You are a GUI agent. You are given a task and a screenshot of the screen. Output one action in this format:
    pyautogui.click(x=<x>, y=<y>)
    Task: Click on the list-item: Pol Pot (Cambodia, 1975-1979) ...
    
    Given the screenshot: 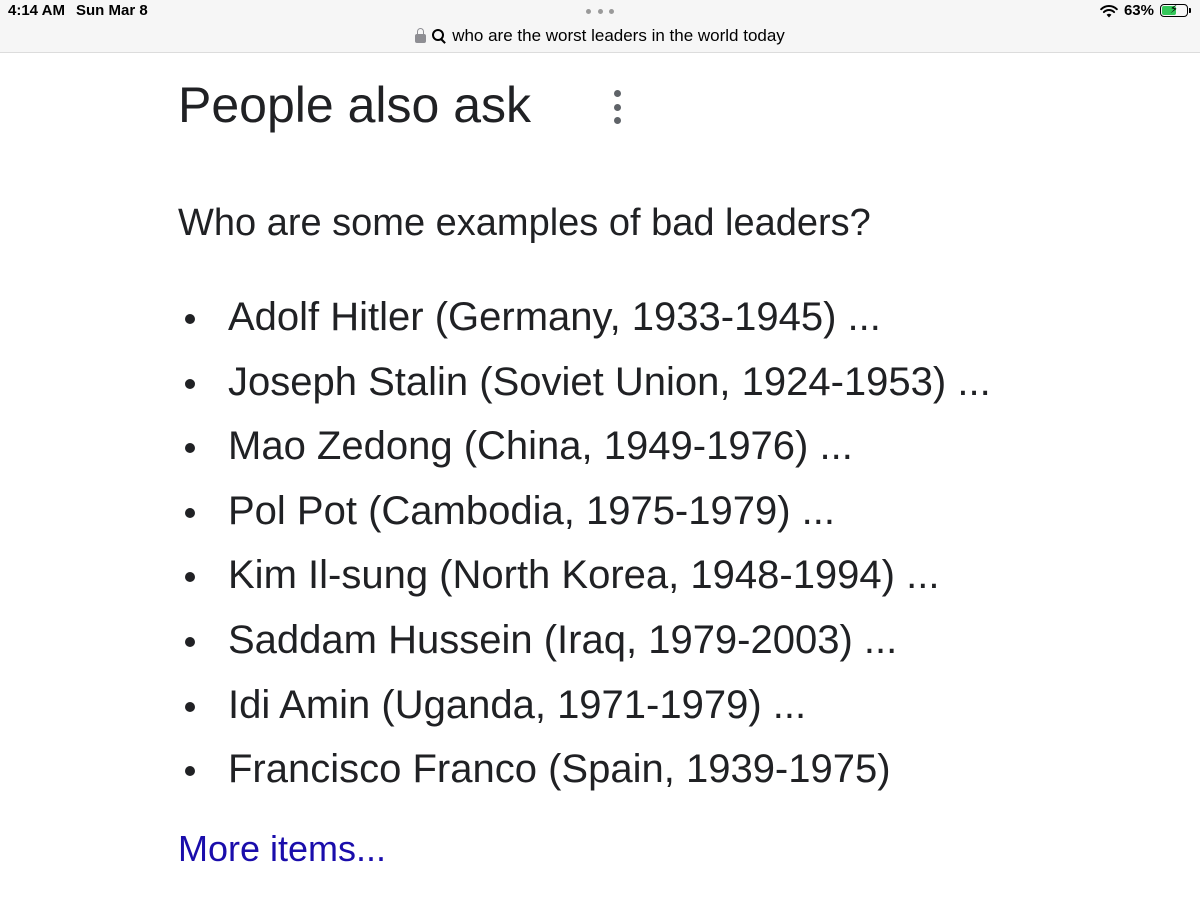 What is the action you would take?
    pyautogui.click(x=584, y=514)
    